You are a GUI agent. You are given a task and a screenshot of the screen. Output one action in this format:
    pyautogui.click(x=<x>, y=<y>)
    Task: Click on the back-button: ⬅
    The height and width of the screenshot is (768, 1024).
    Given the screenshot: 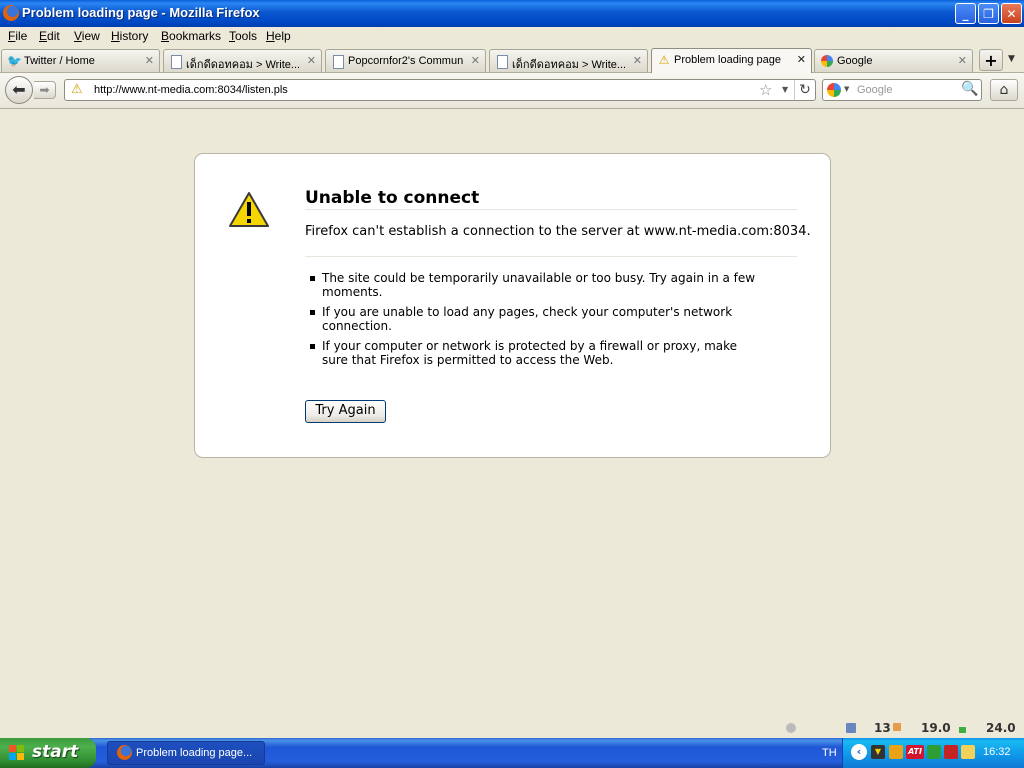 What is the action you would take?
    pyautogui.click(x=19, y=90)
    